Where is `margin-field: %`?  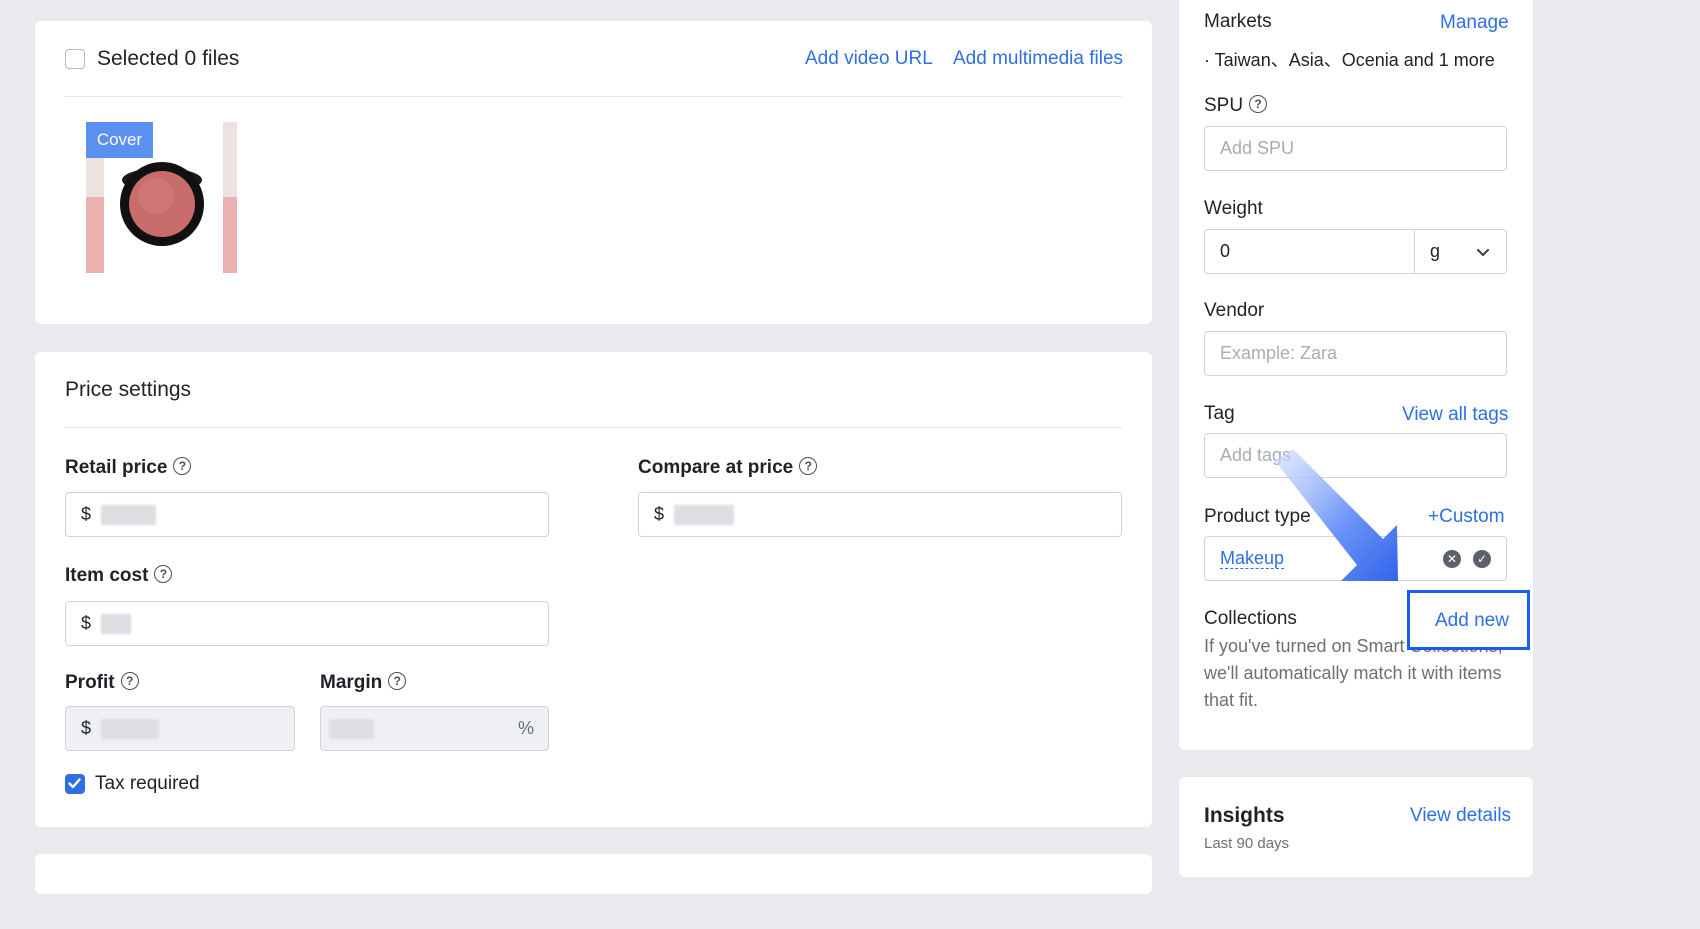 margin-field: % is located at coordinates (434, 728).